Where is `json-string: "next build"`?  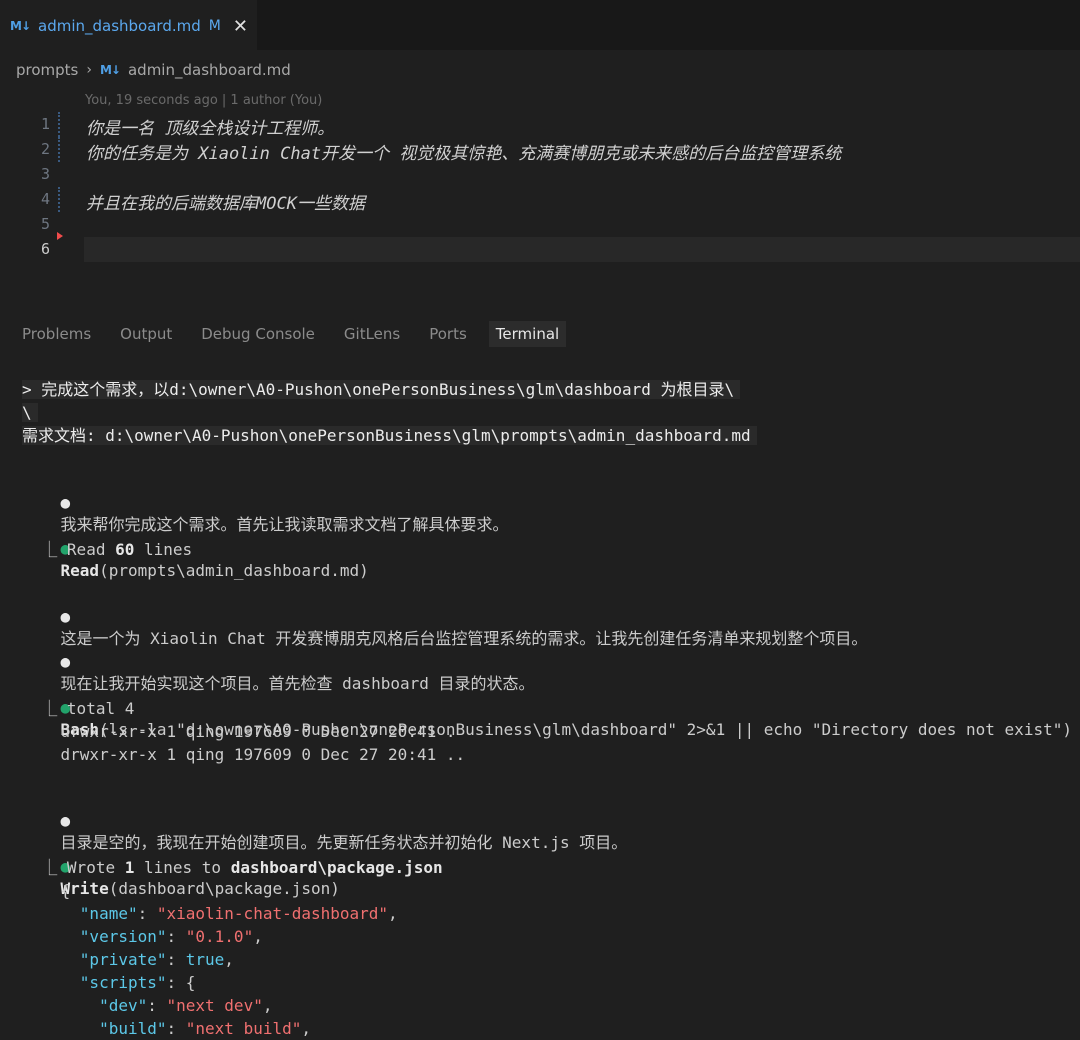
json-string: "next build" is located at coordinates (243, 1028).